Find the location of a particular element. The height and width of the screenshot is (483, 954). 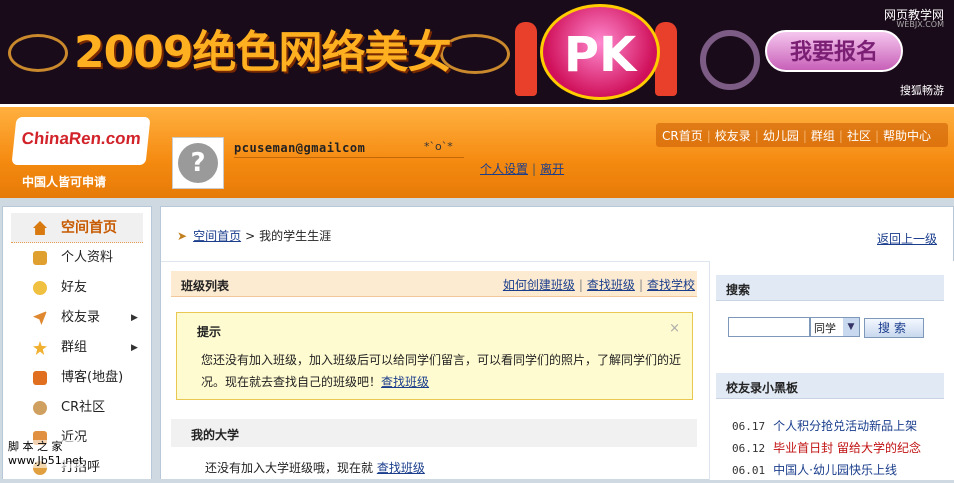

tip-find-class-link: 查找班级 is located at coordinates (405, 382).